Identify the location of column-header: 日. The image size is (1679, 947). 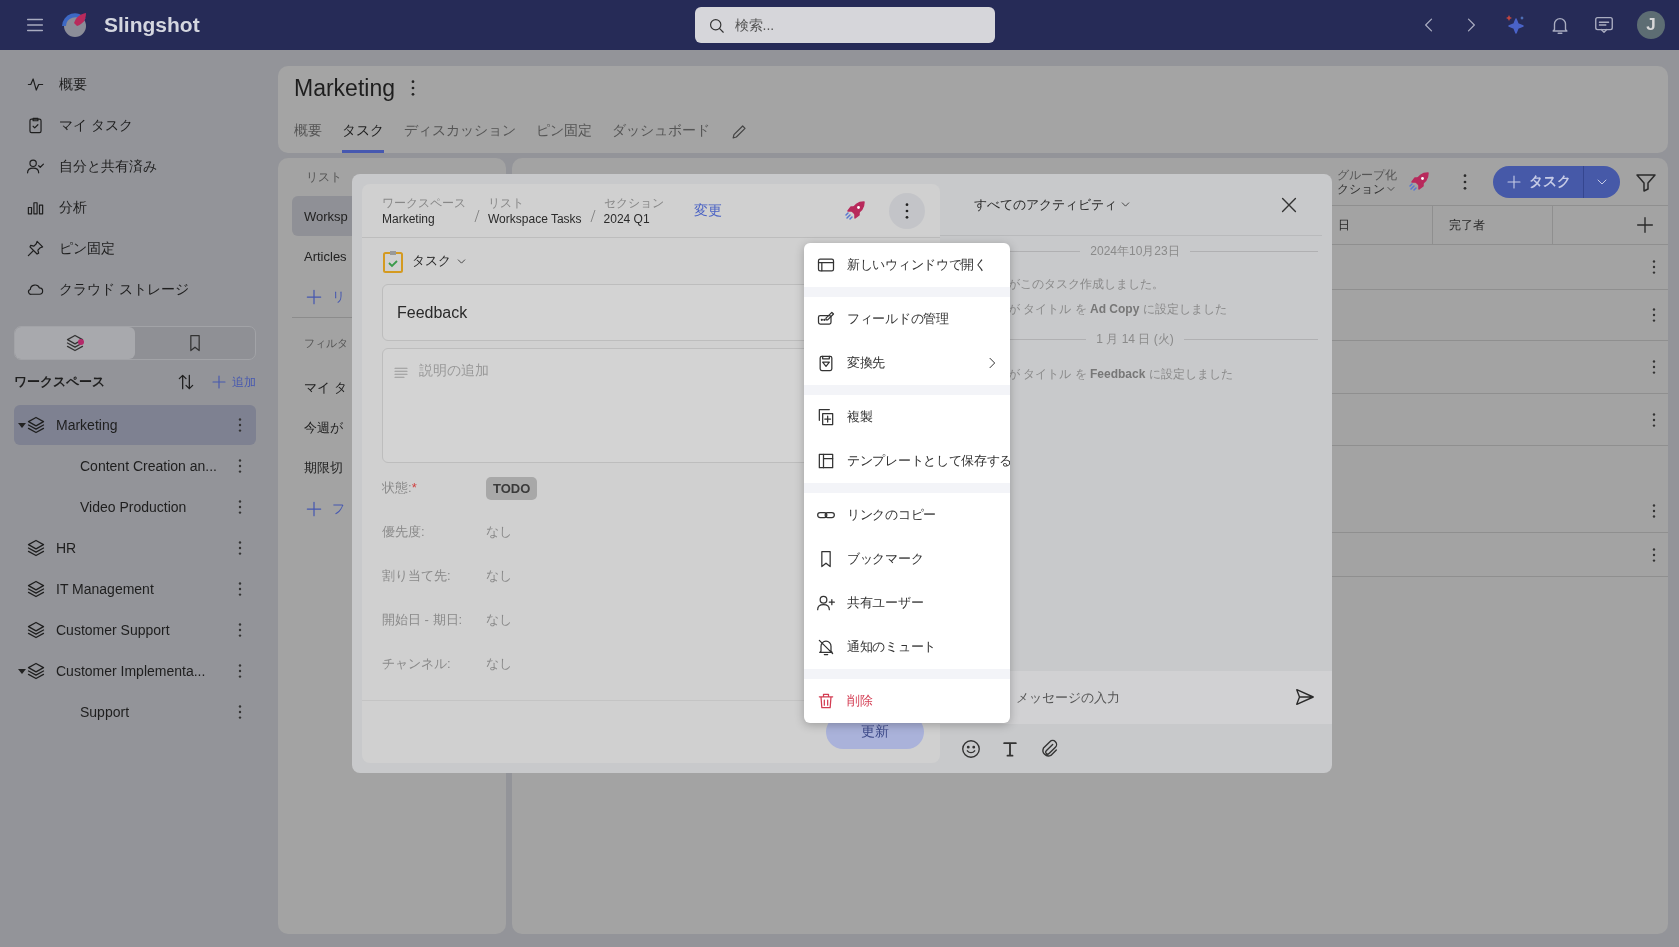
(1344, 225).